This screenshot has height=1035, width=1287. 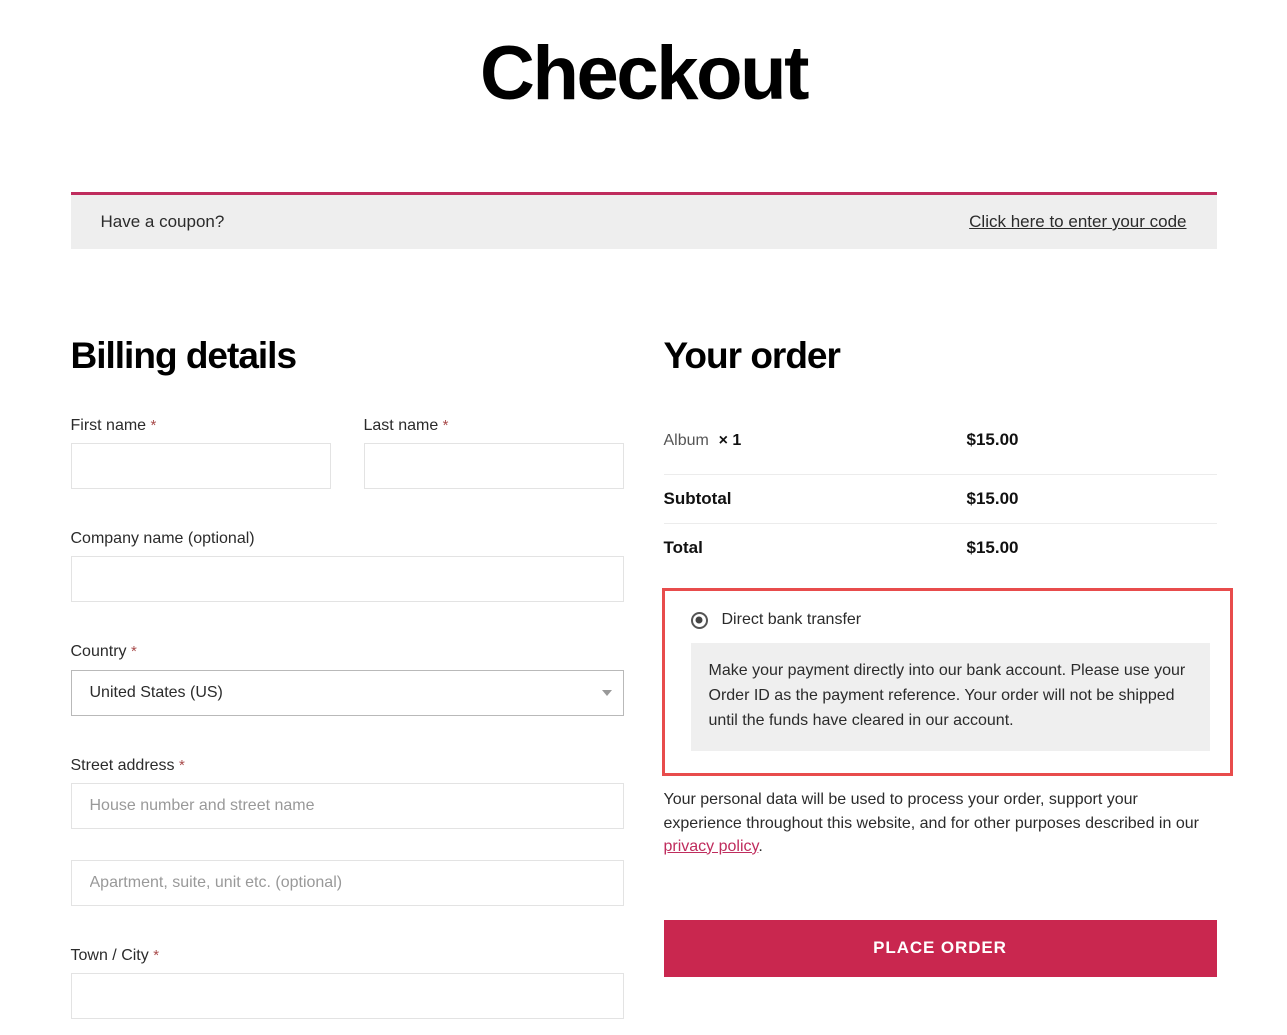 What do you see at coordinates (347, 995) in the screenshot?
I see `town-city-input` at bounding box center [347, 995].